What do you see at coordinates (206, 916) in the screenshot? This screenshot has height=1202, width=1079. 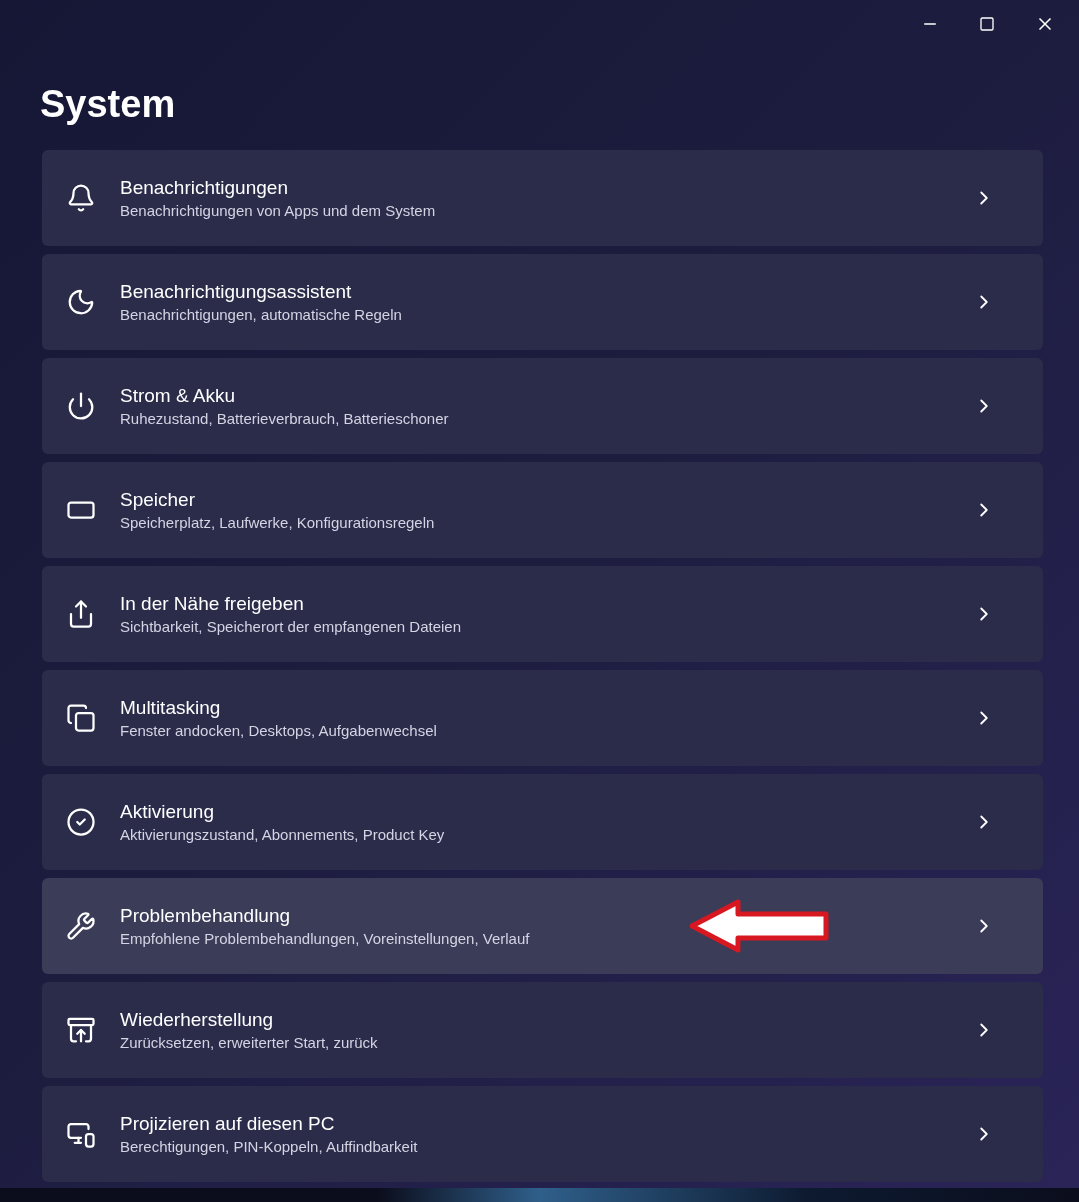 I see `item-title: Problembehandlung` at bounding box center [206, 916].